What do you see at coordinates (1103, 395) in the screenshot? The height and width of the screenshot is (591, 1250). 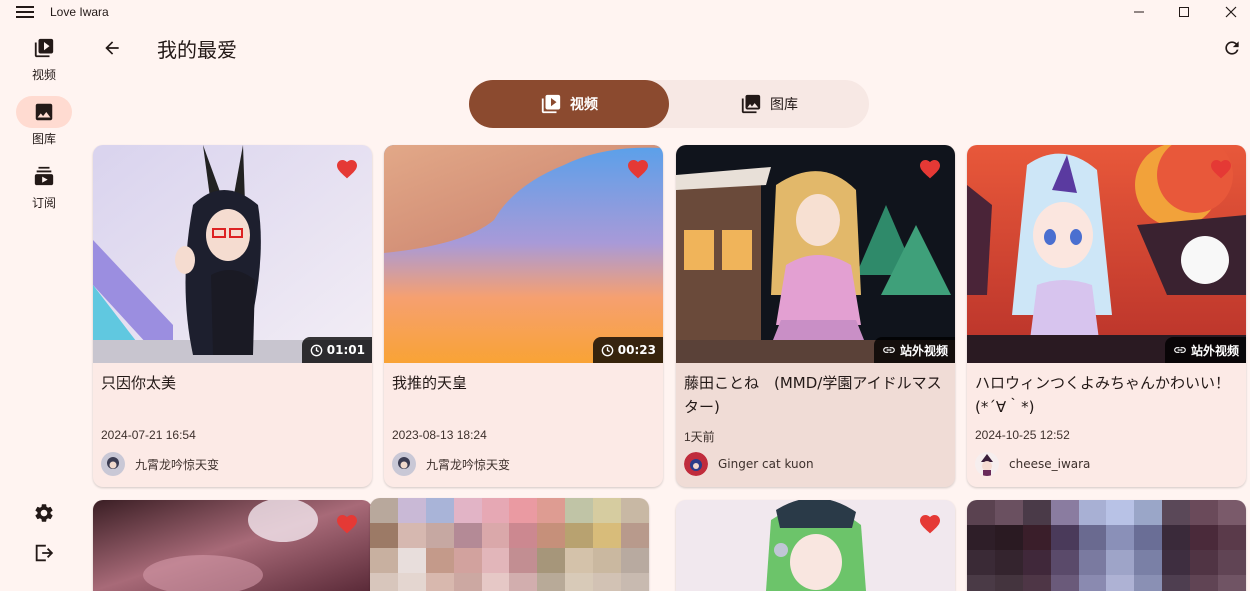 I see `video-title: ハロウィンつくよみちゃんかわいい！(*´∀｀*)` at bounding box center [1103, 395].